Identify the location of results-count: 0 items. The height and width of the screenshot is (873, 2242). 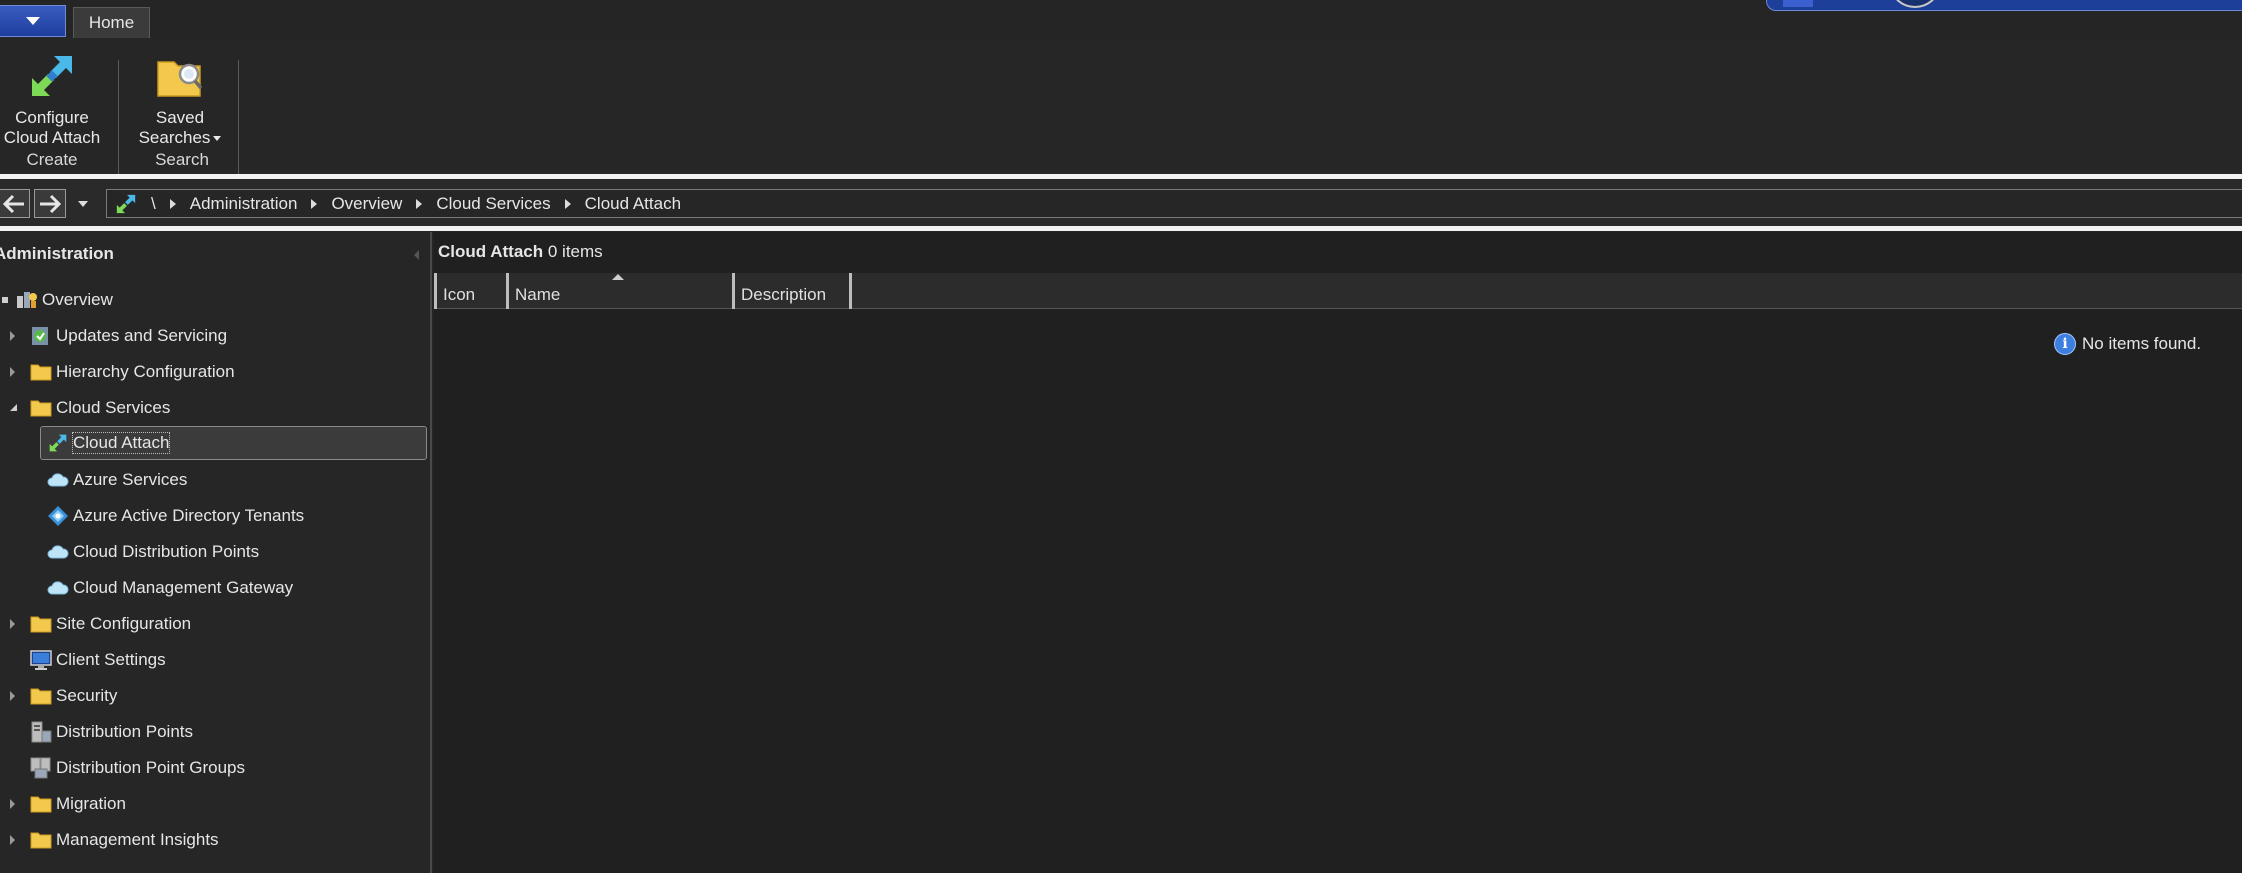
(575, 251).